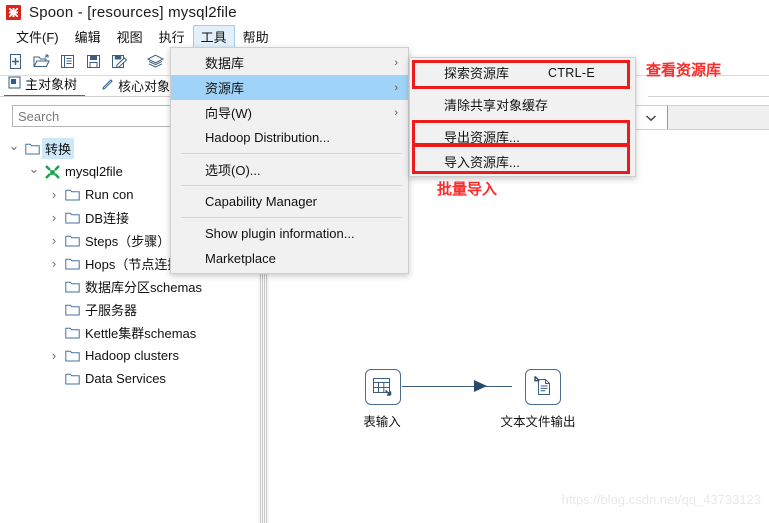 This screenshot has height=523, width=769. Describe the element at coordinates (155, 61) in the screenshot. I see `layers-icon` at that location.